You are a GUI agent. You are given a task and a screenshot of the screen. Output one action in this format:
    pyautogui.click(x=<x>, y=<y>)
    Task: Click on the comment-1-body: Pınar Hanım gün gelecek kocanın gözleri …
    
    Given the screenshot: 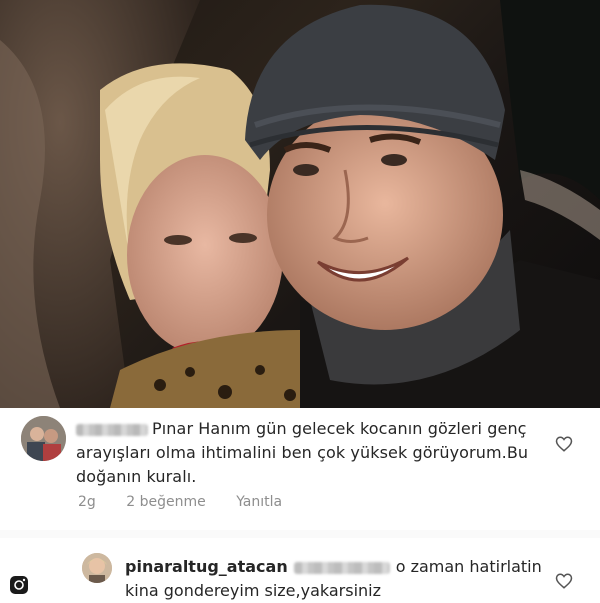 What is the action you would take?
    pyautogui.click(x=311, y=453)
    